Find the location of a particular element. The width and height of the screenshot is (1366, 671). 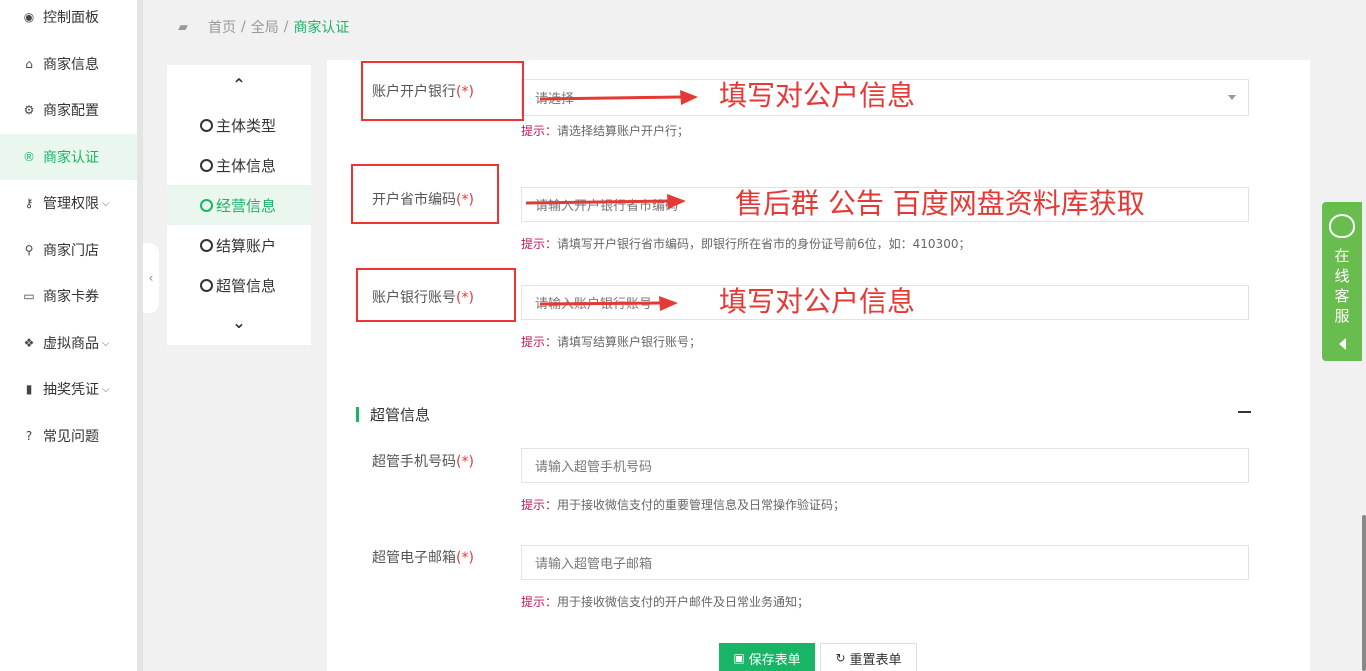

annotation-text-account: 填写对公户信息 is located at coordinates (817, 301).